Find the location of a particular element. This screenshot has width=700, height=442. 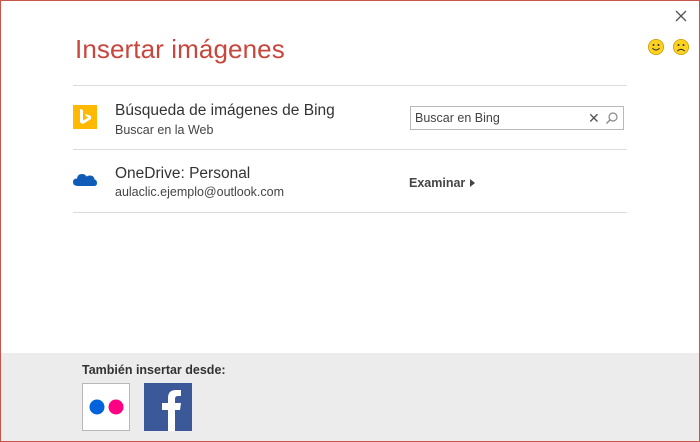

dialog-title: Insertar imágenes is located at coordinates (180, 49).